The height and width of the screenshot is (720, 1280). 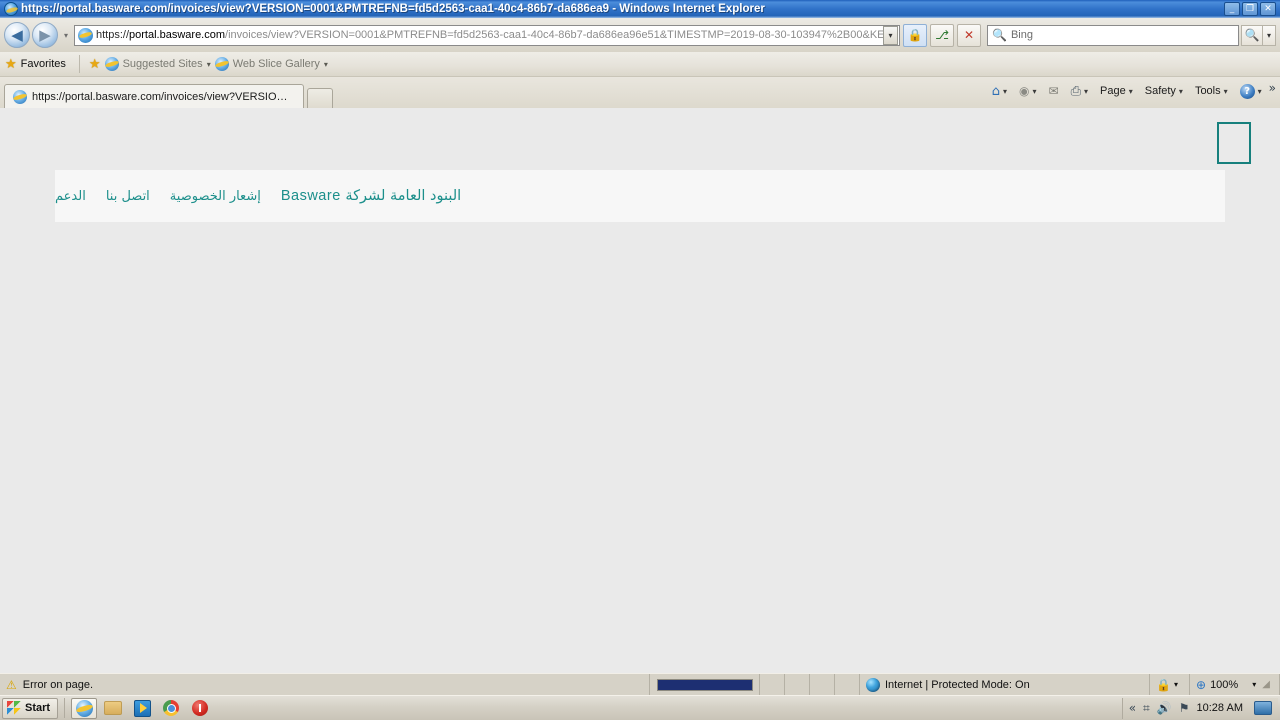 I want to click on favorites-button-label: Favorites, so click(x=43, y=64).